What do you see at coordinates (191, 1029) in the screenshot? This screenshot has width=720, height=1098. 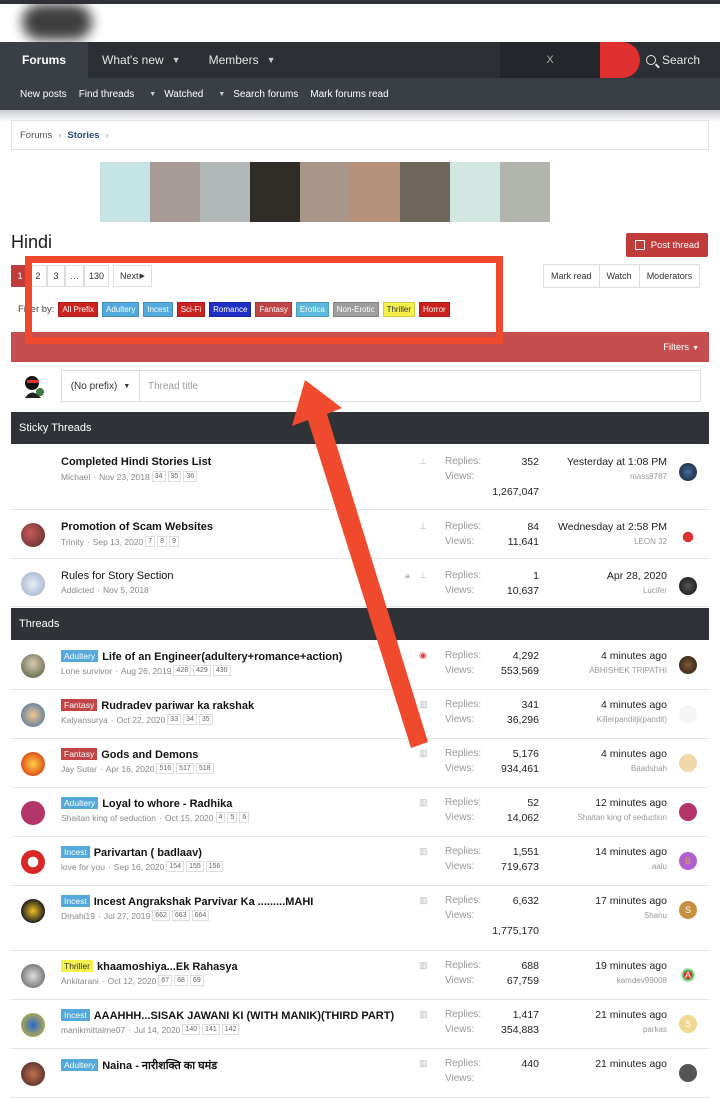 I see `page-jump-link: 140` at bounding box center [191, 1029].